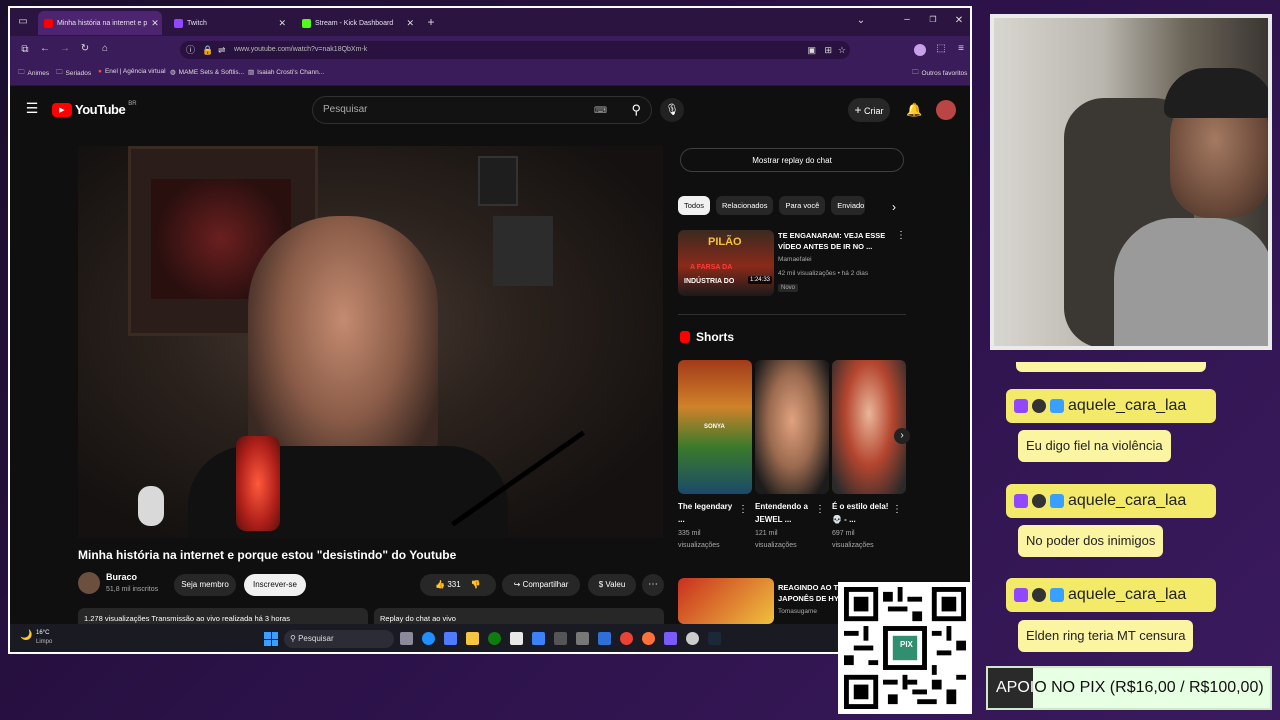 The height and width of the screenshot is (720, 1280). What do you see at coordinates (105, 48) in the screenshot?
I see `home-icon: ⌂` at bounding box center [105, 48].